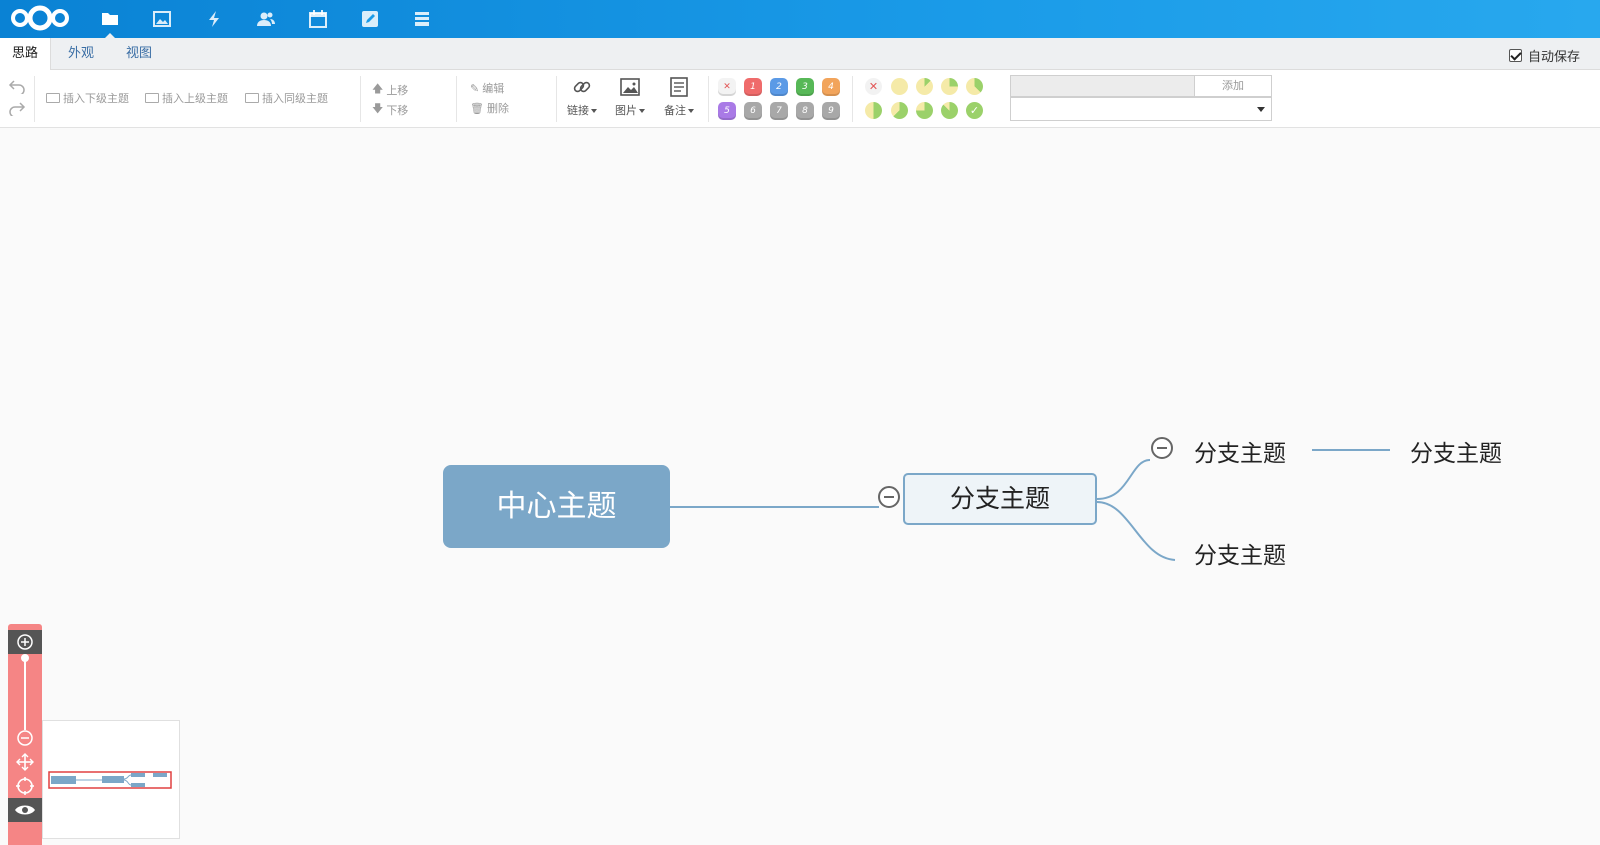 Image resolution: width=1600 pixels, height=845 pixels. Describe the element at coordinates (1233, 86) in the screenshot. I see `resource-add-button: 添加` at that location.